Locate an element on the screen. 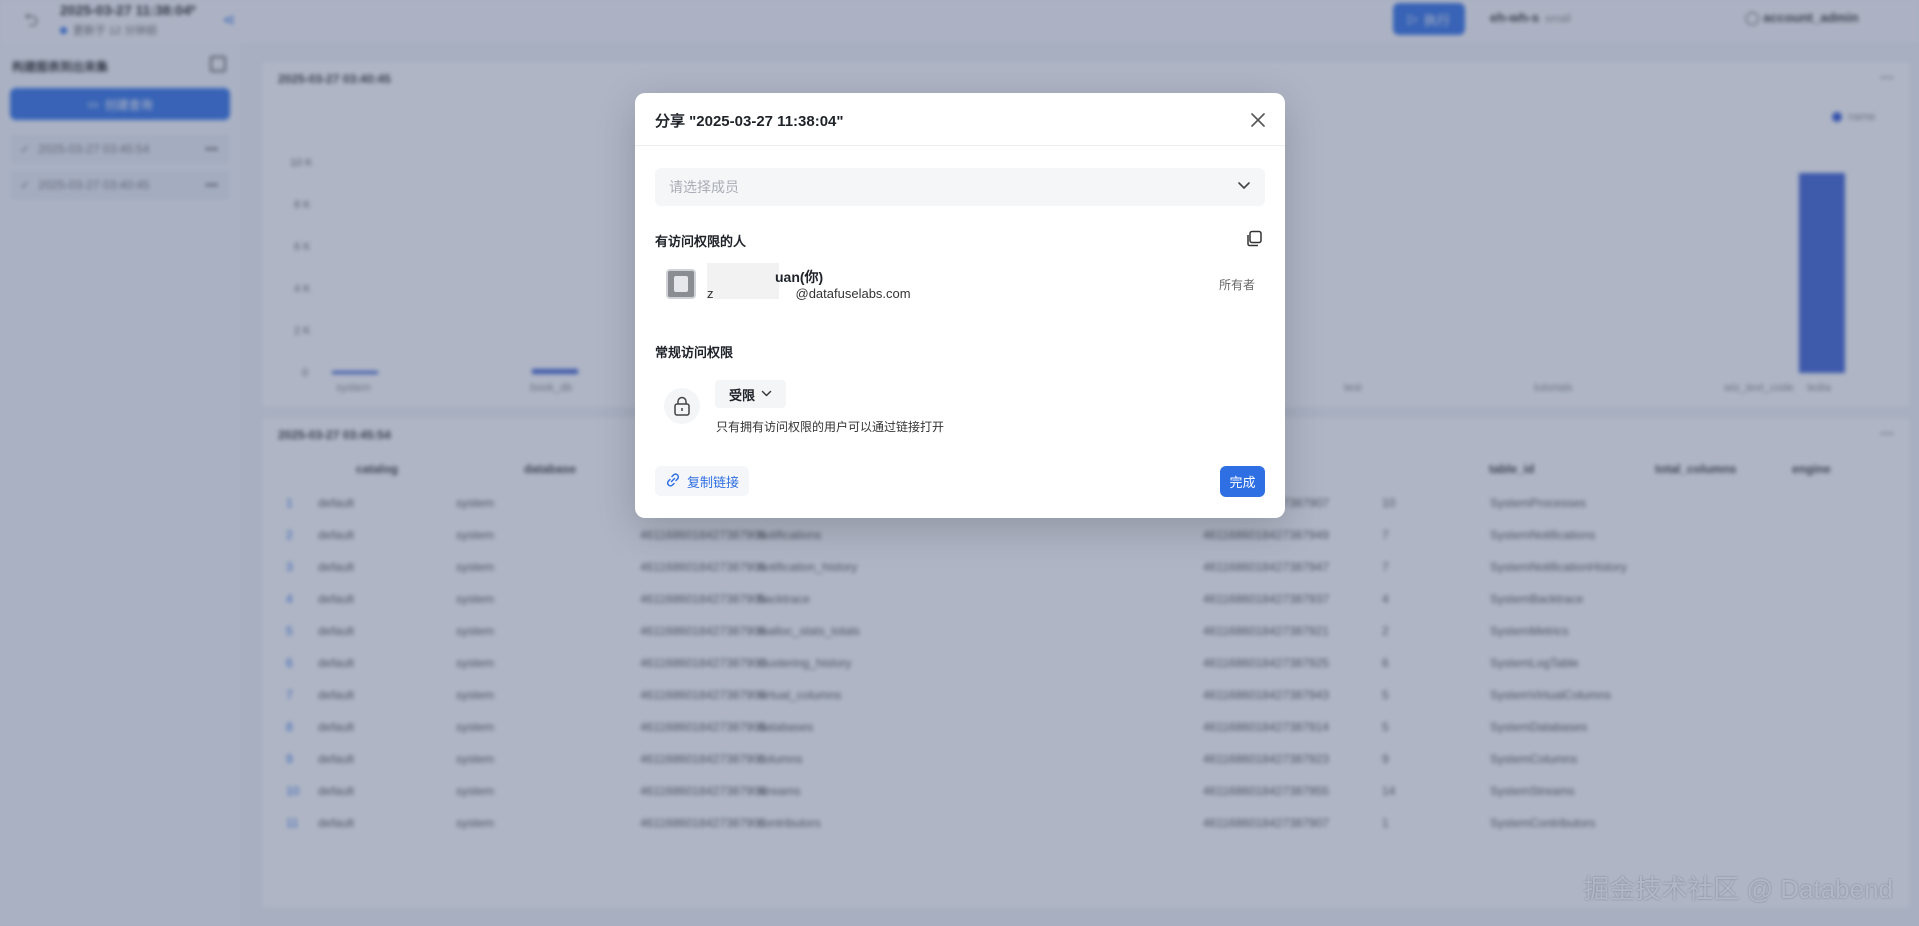 Image resolution: width=1919 pixels, height=926 pixels. user-email-prefix: z is located at coordinates (710, 293).